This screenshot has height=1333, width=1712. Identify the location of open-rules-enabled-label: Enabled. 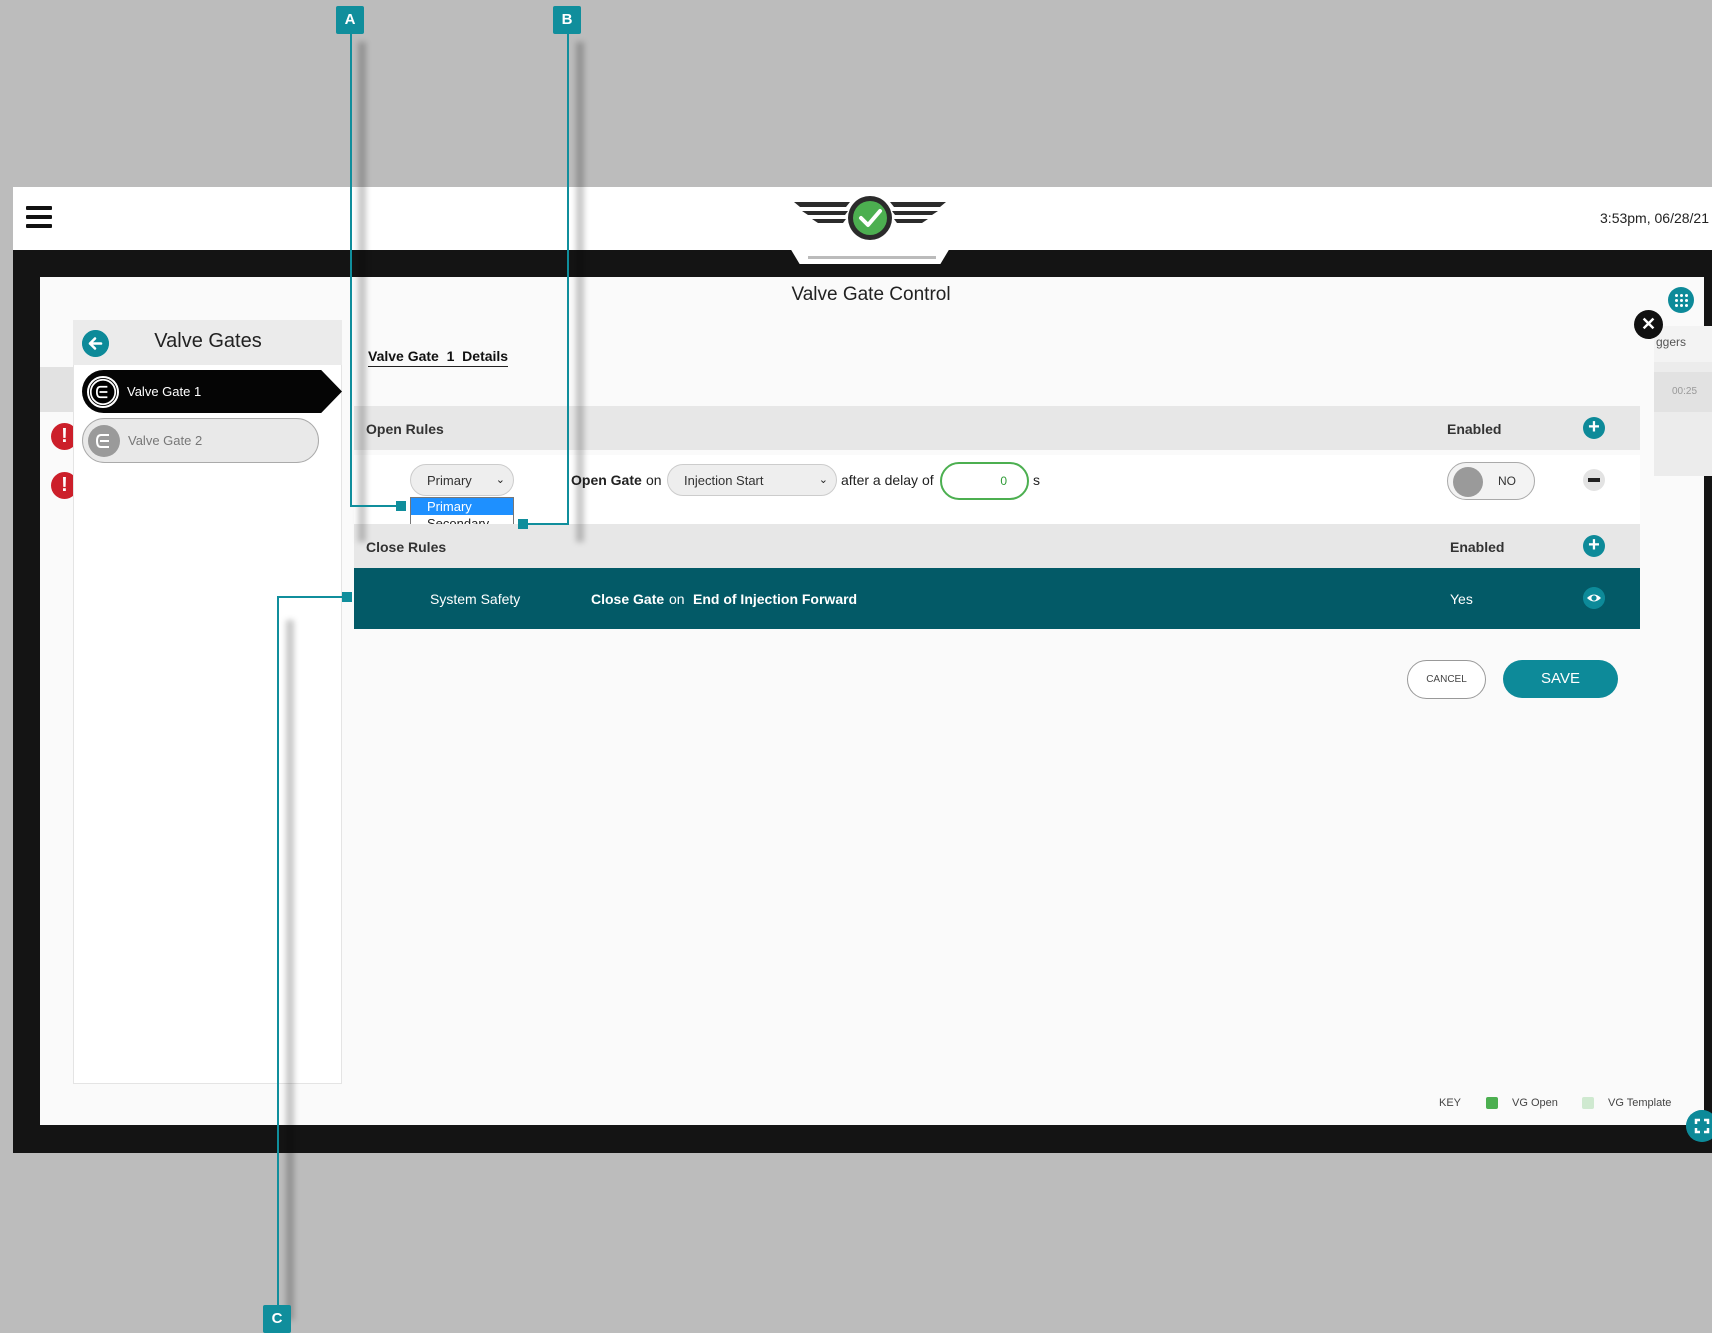
(1474, 429).